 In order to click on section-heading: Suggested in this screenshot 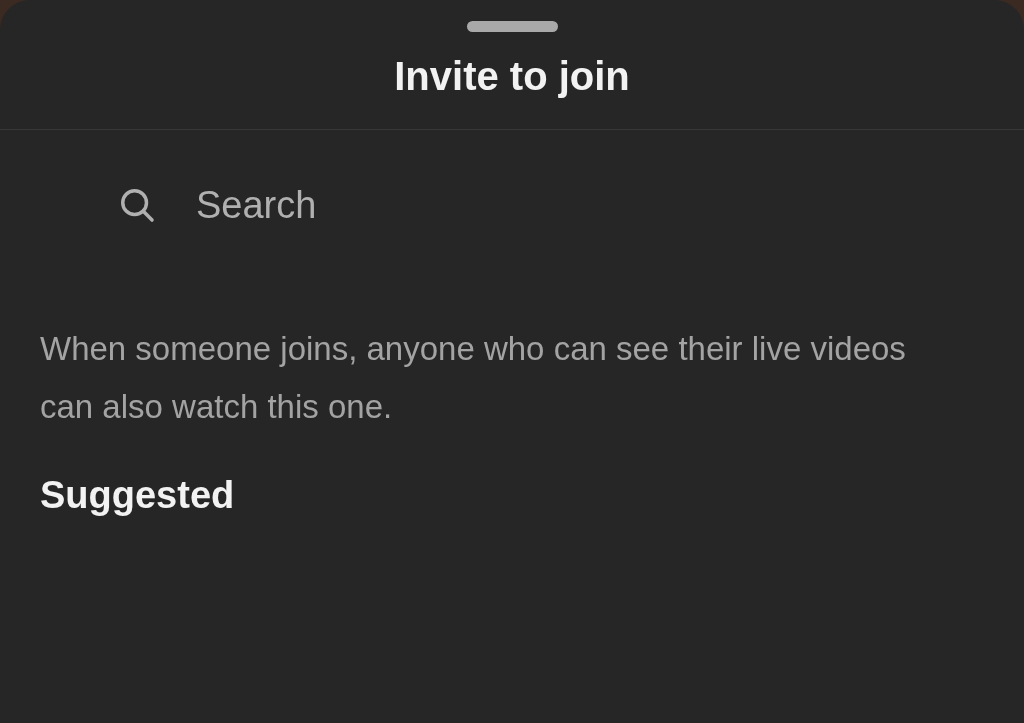, I will do `click(138, 495)`.